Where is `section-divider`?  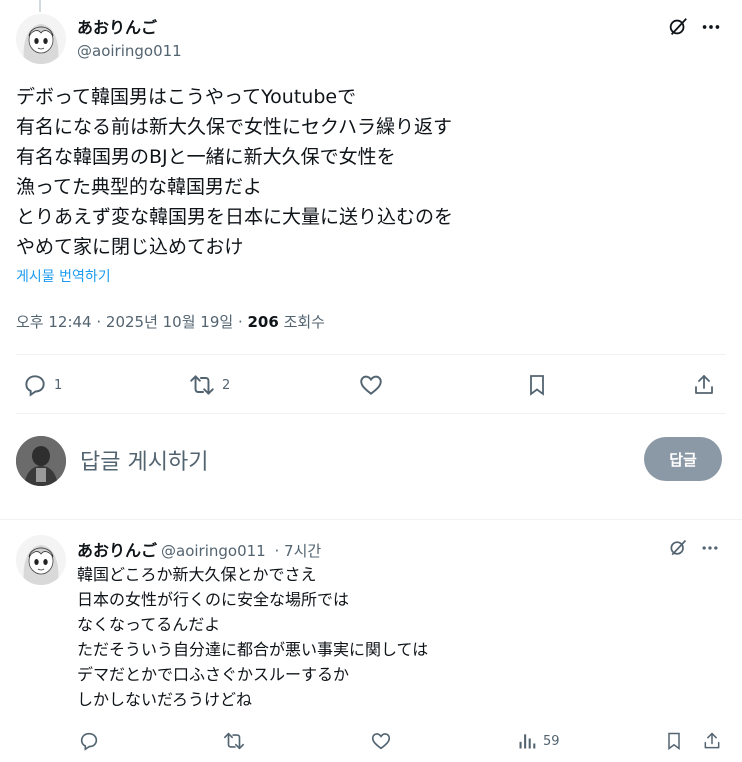 section-divider is located at coordinates (371, 519).